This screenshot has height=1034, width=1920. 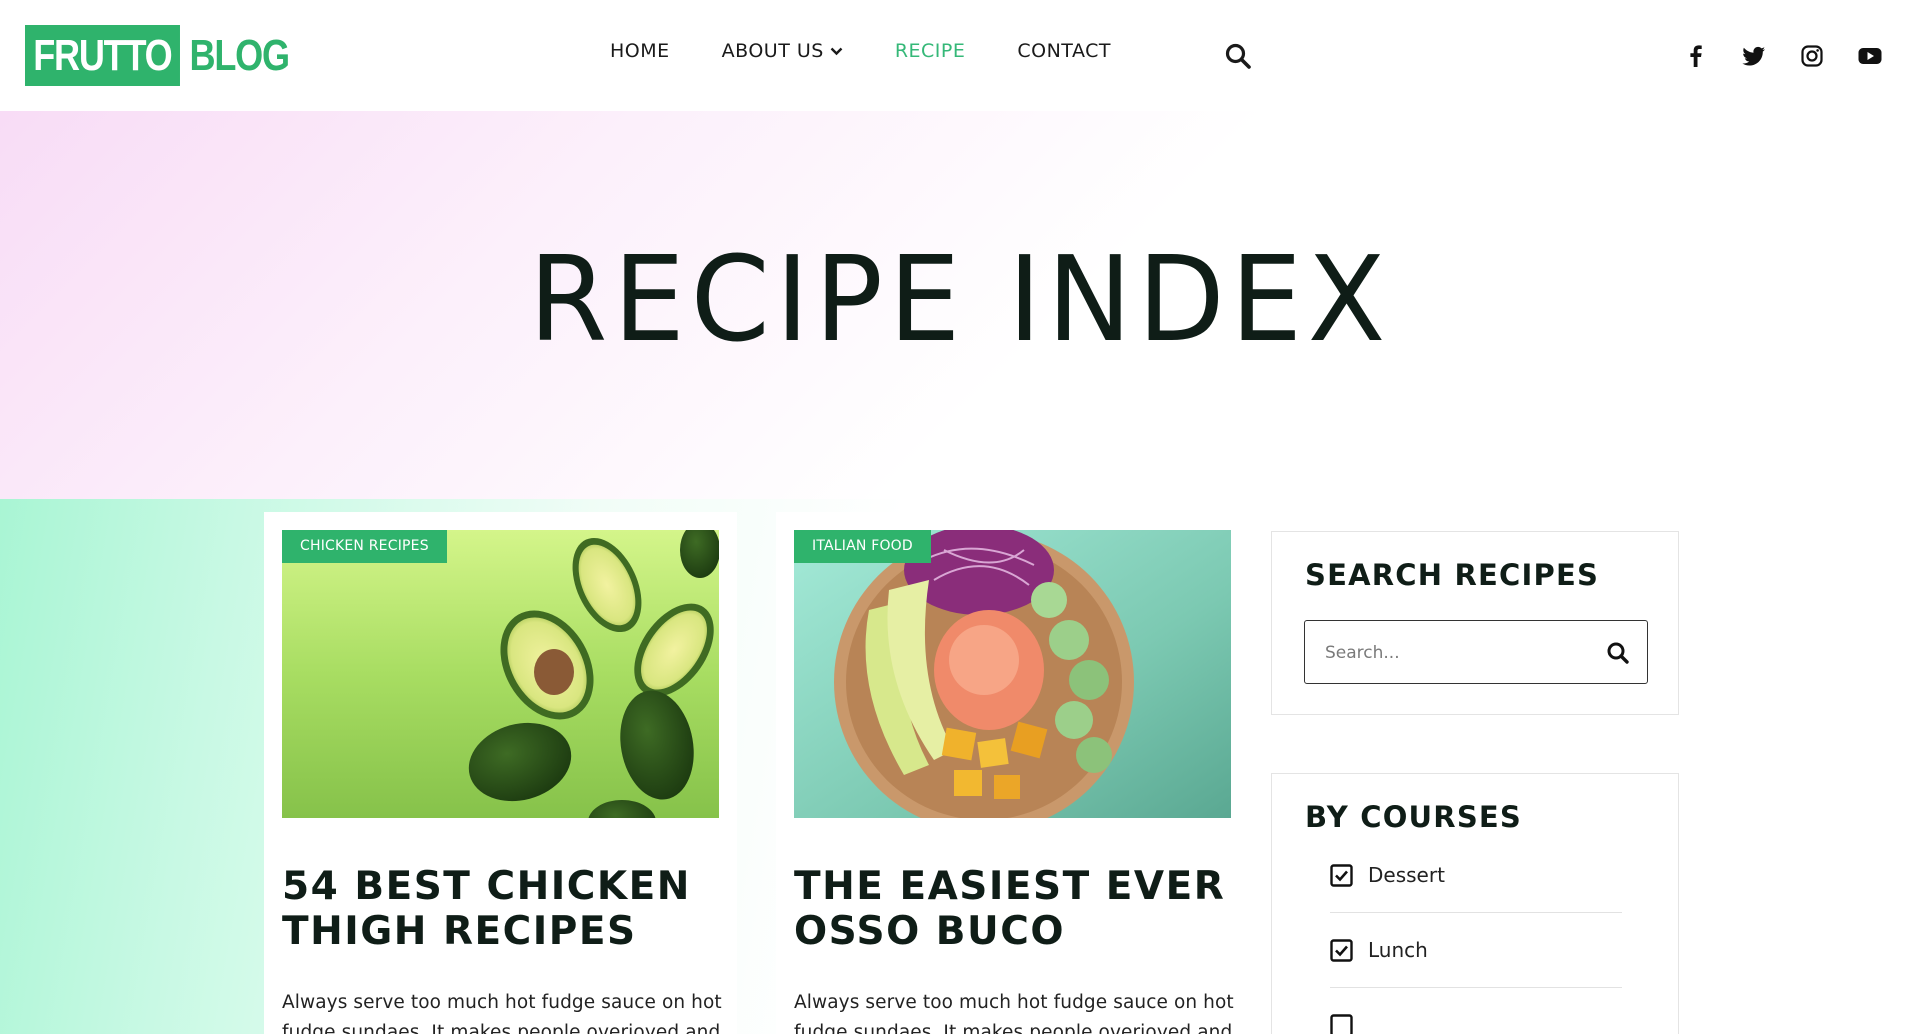 I want to click on nav-recipe: RECIPE, so click(x=930, y=51).